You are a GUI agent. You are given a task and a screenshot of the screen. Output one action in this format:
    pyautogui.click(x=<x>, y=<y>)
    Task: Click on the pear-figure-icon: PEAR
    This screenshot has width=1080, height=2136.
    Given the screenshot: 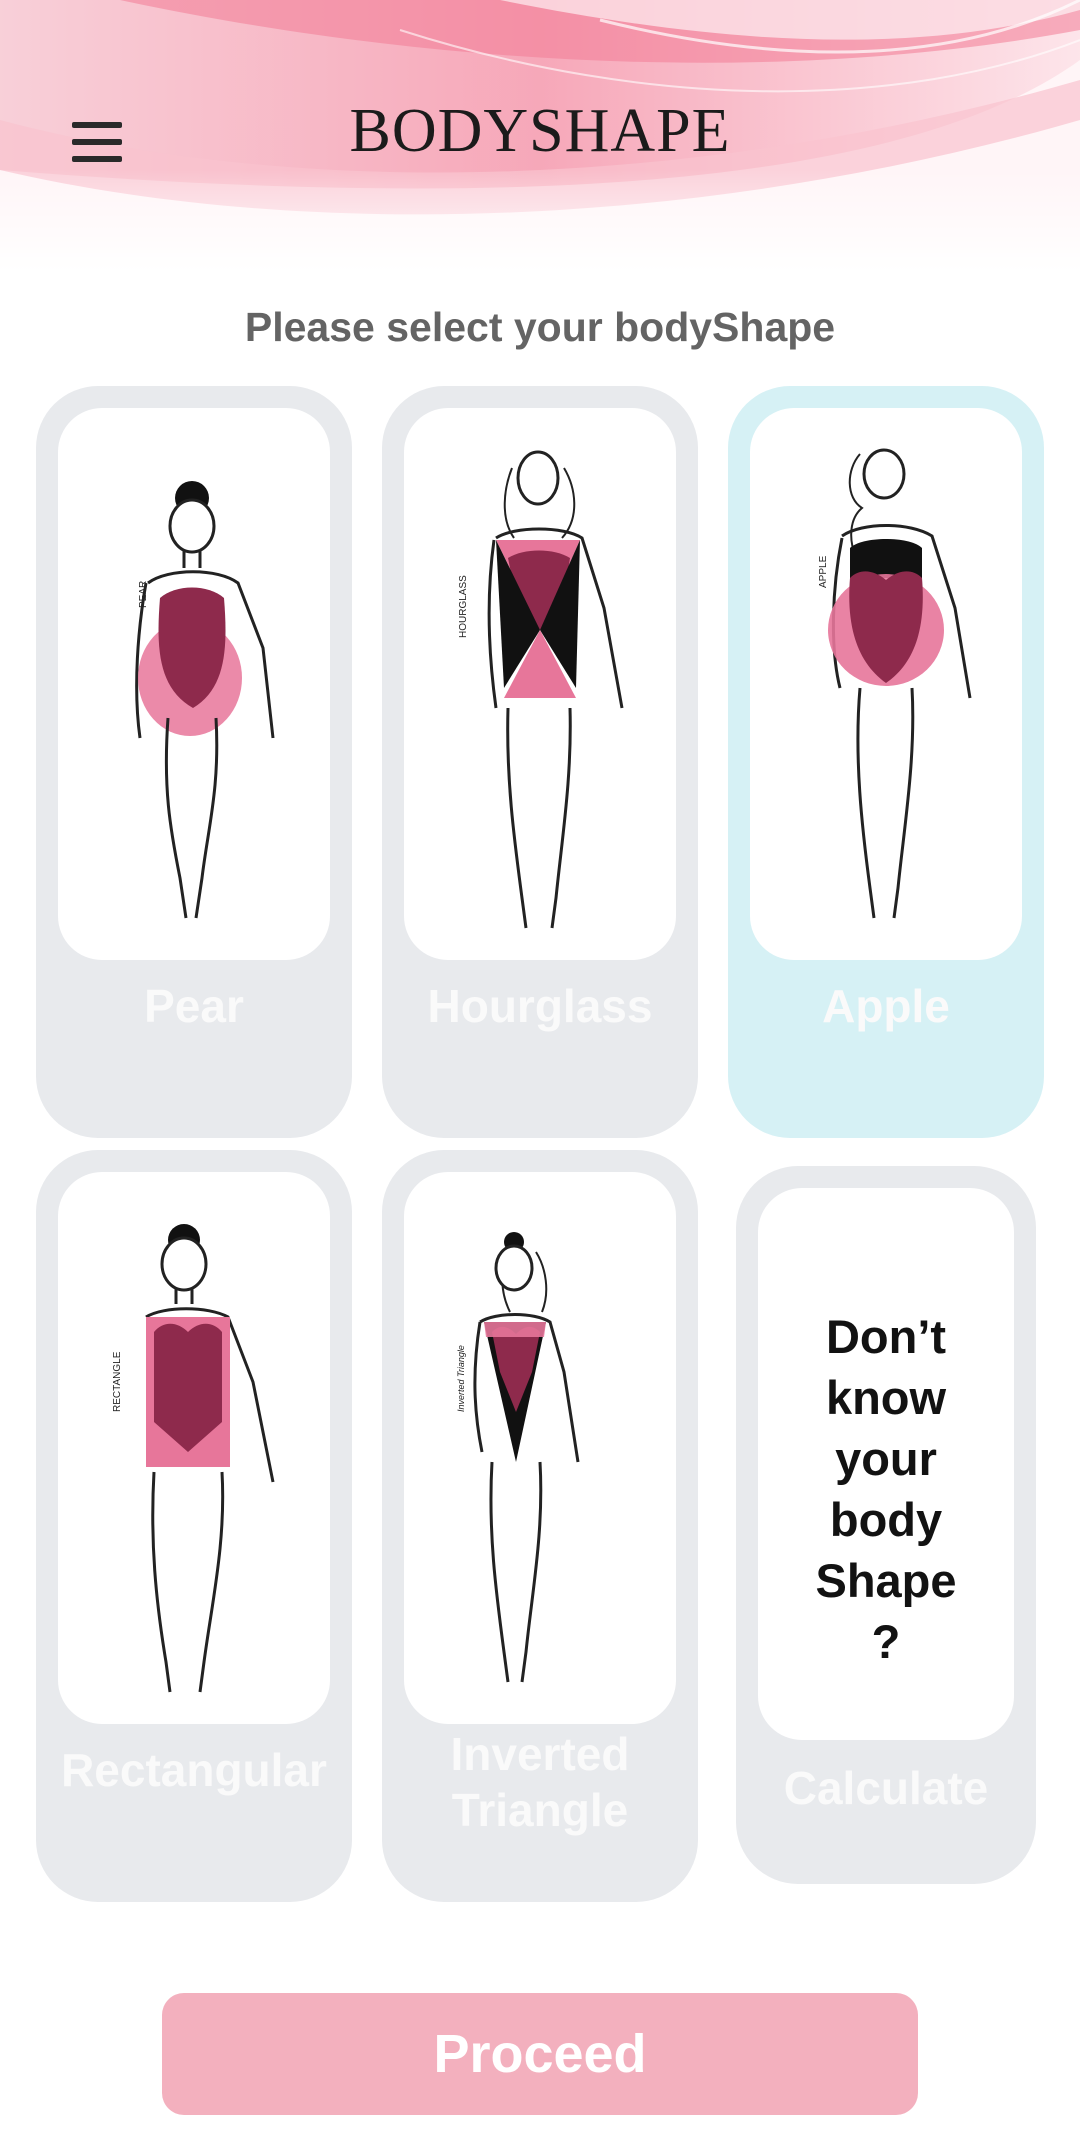 What is the action you would take?
    pyautogui.click(x=205, y=700)
    